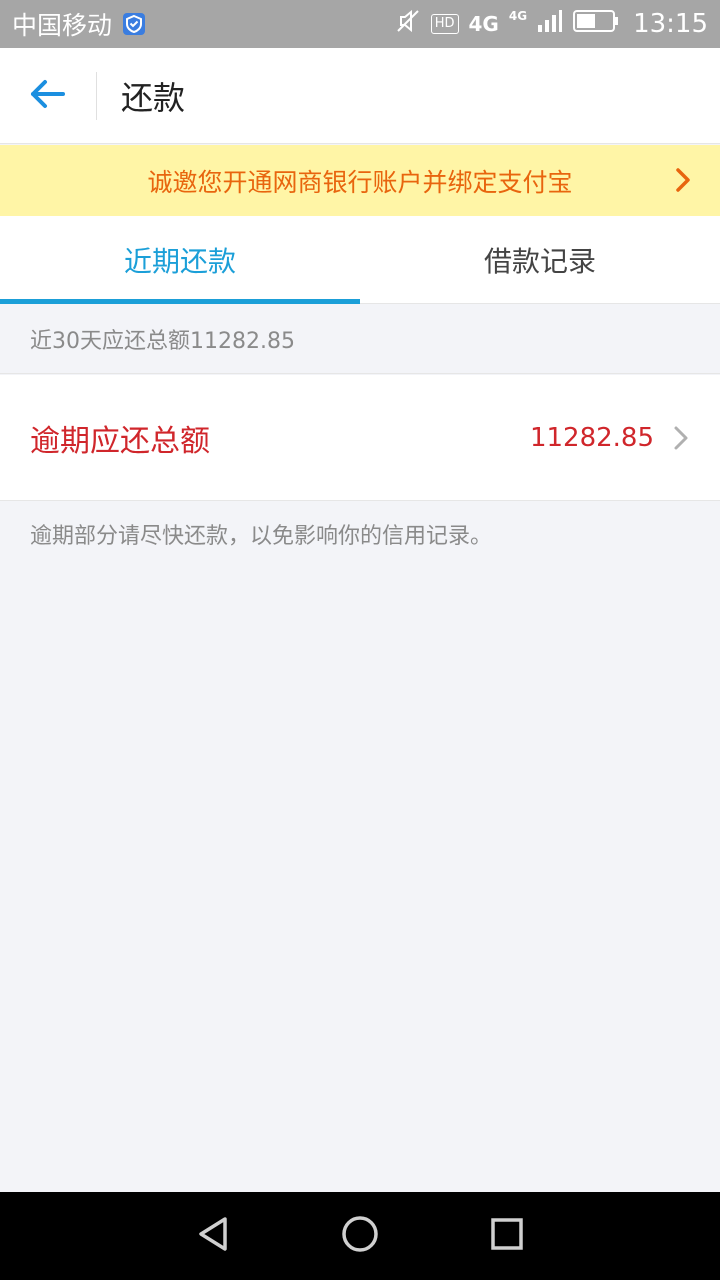 The width and height of the screenshot is (720, 1280). Describe the element at coordinates (120, 441) in the screenshot. I see `overdue-total-label: 逾期应还总额` at that location.